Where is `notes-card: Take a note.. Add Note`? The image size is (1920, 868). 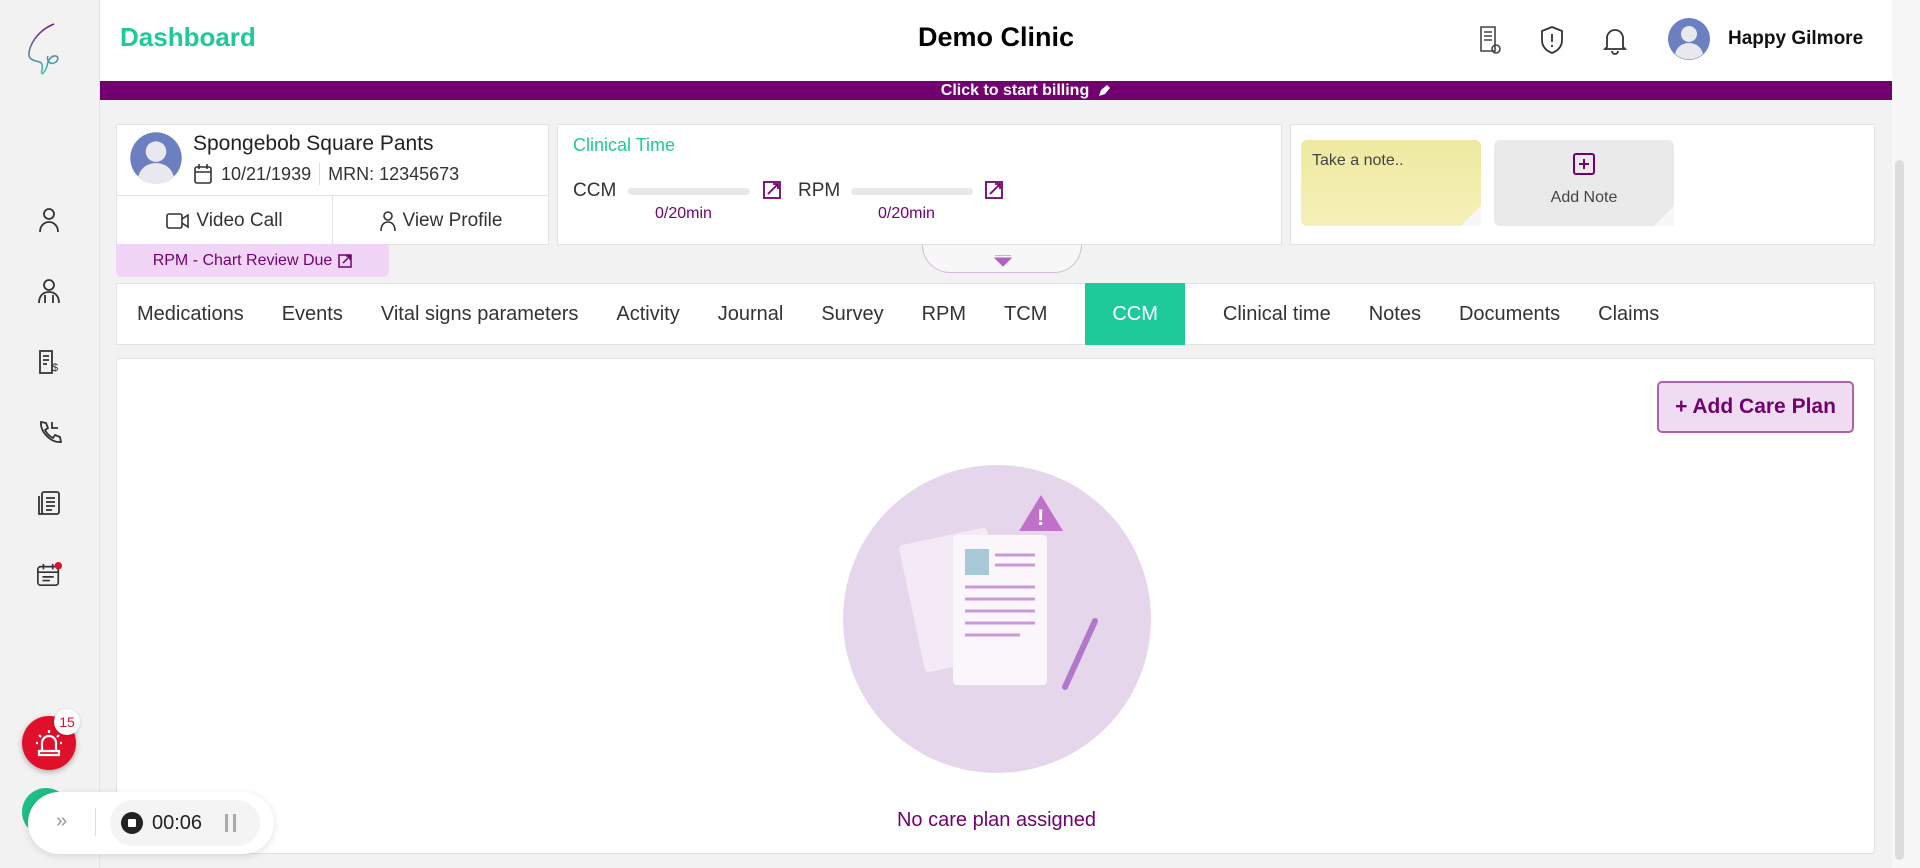 notes-card: Take a note.. Add Note is located at coordinates (1582, 184).